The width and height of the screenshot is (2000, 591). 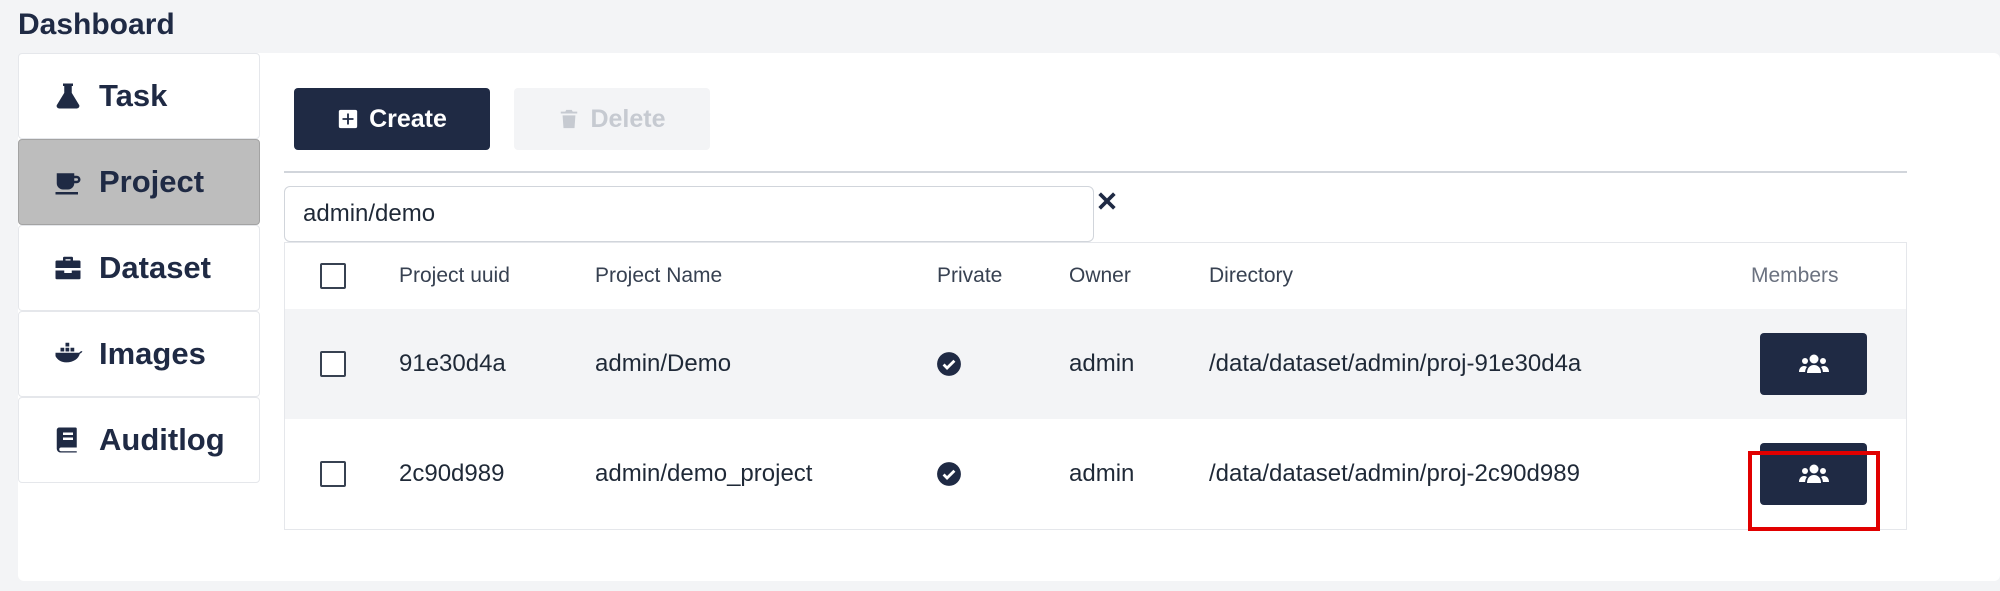 What do you see at coordinates (969, 276) in the screenshot?
I see `header-private: Private` at bounding box center [969, 276].